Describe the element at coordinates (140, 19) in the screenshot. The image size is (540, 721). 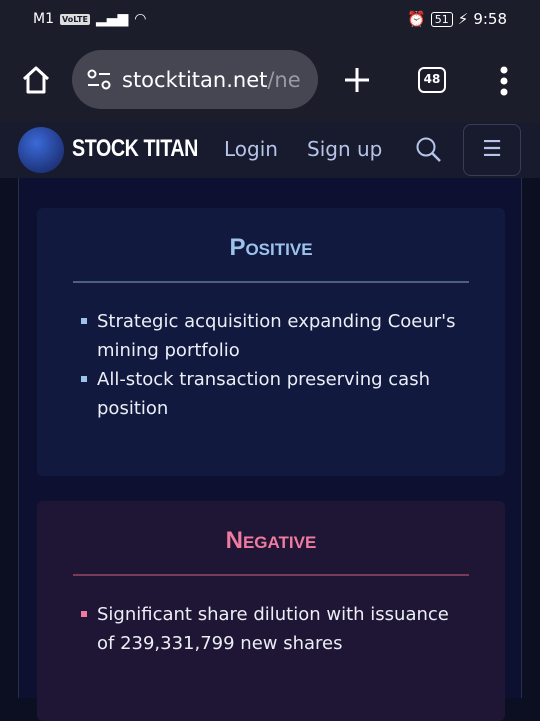
I see `wifi-icon: ◠` at that location.